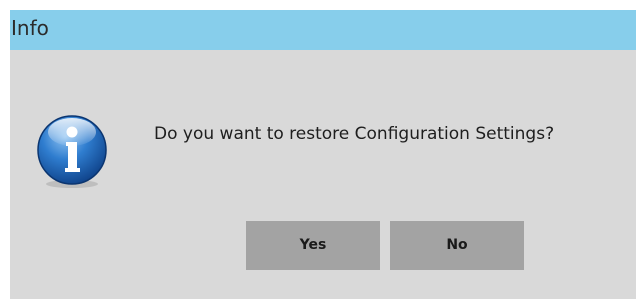  I want to click on yes-button: Yes, so click(313, 245).